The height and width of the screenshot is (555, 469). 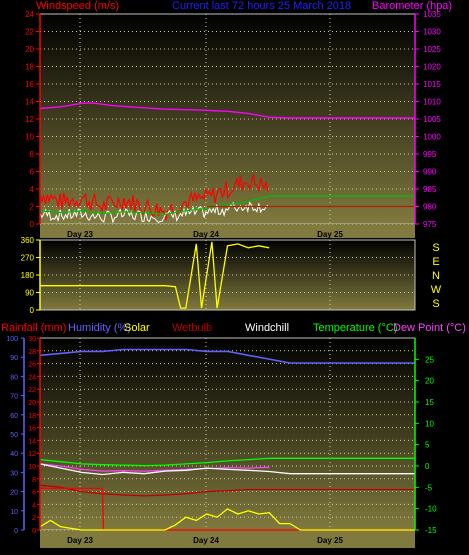 I want to click on temp-tick-label-1: -10, so click(x=431, y=509).